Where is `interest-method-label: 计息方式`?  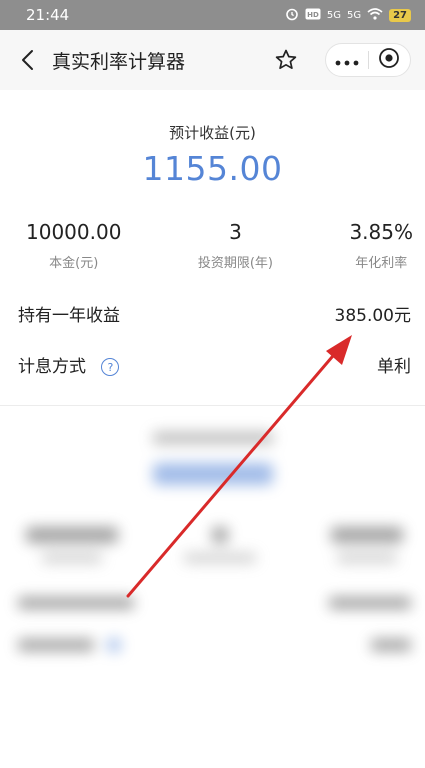 interest-method-label: 计息方式 is located at coordinates (52, 367).